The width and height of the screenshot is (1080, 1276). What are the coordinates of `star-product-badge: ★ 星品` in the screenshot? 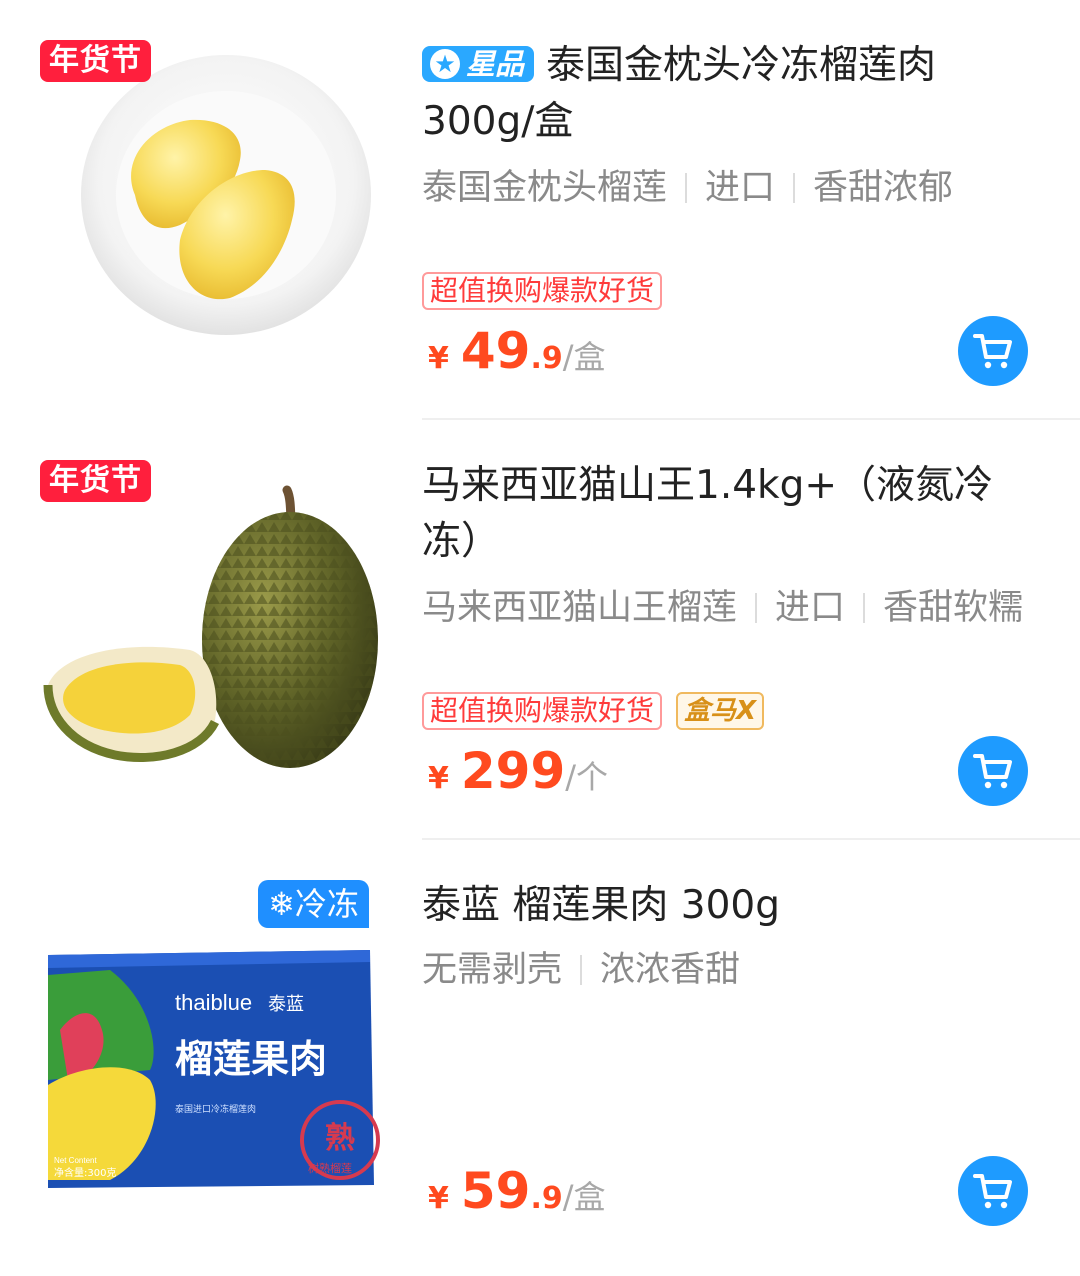 It's located at (478, 64).